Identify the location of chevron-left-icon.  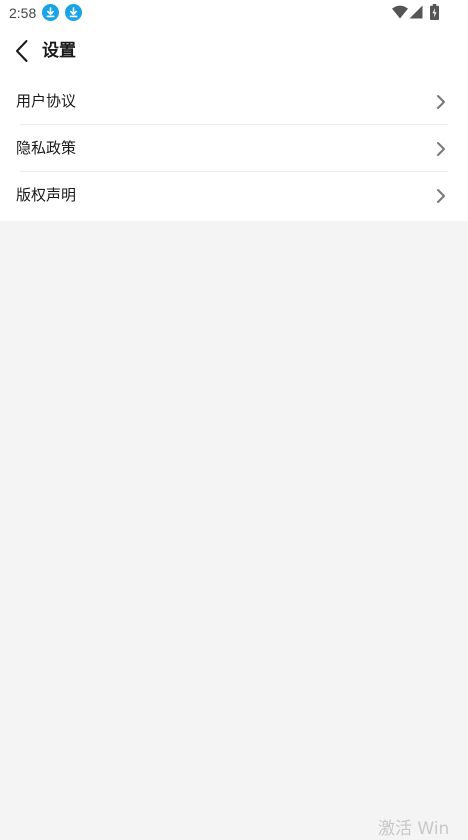
(22, 51).